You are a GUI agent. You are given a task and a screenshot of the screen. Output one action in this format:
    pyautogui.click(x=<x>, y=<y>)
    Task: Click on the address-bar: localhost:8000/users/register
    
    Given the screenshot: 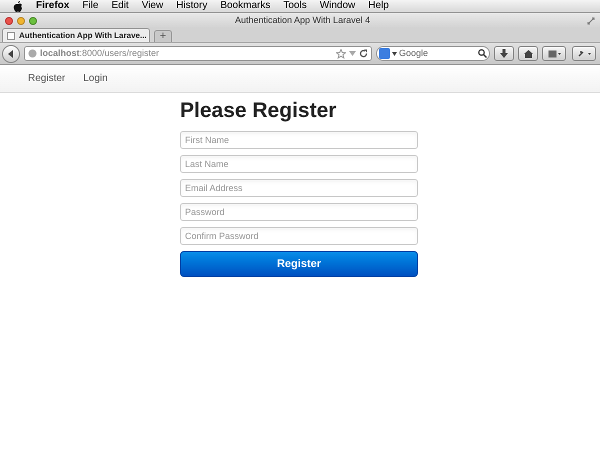 What is the action you would take?
    pyautogui.click(x=198, y=53)
    